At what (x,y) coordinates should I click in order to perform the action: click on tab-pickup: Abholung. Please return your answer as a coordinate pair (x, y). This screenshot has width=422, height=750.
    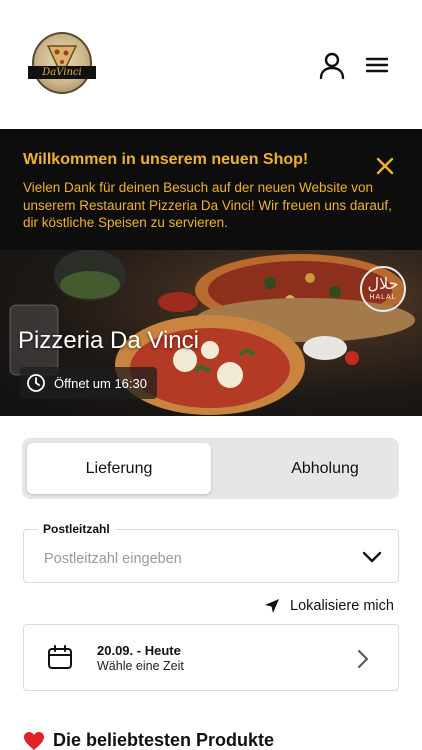
    Looking at the image, I should click on (325, 468).